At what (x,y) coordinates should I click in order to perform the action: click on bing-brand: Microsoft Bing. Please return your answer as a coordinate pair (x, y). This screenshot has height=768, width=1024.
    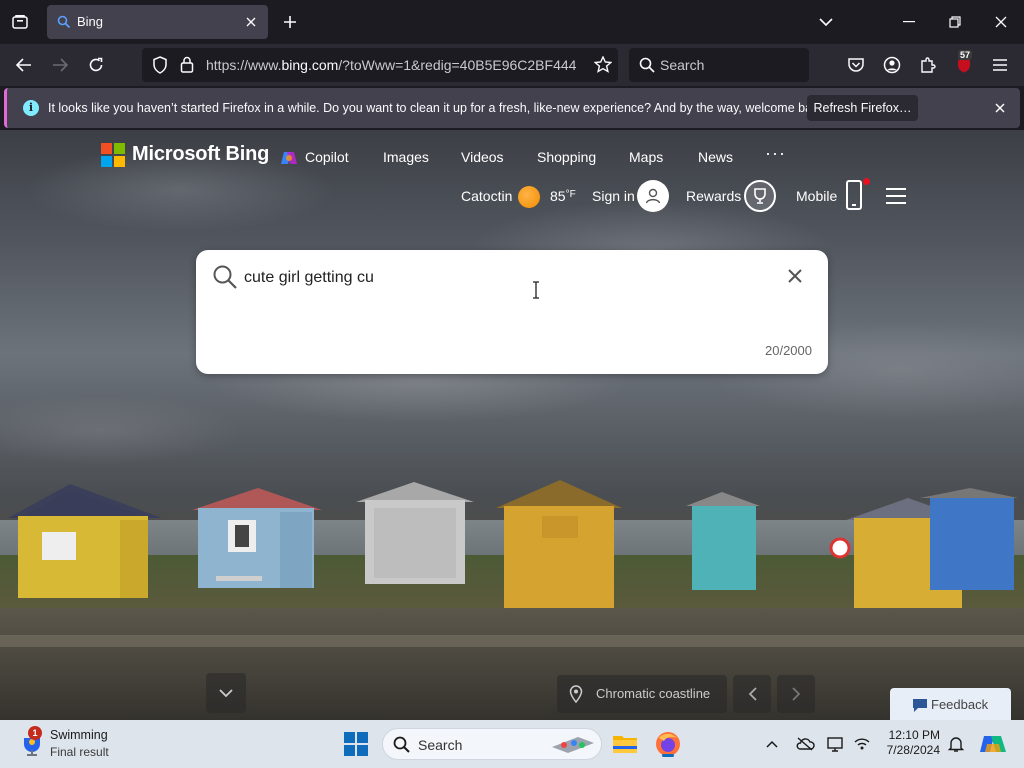
    Looking at the image, I should click on (200, 154).